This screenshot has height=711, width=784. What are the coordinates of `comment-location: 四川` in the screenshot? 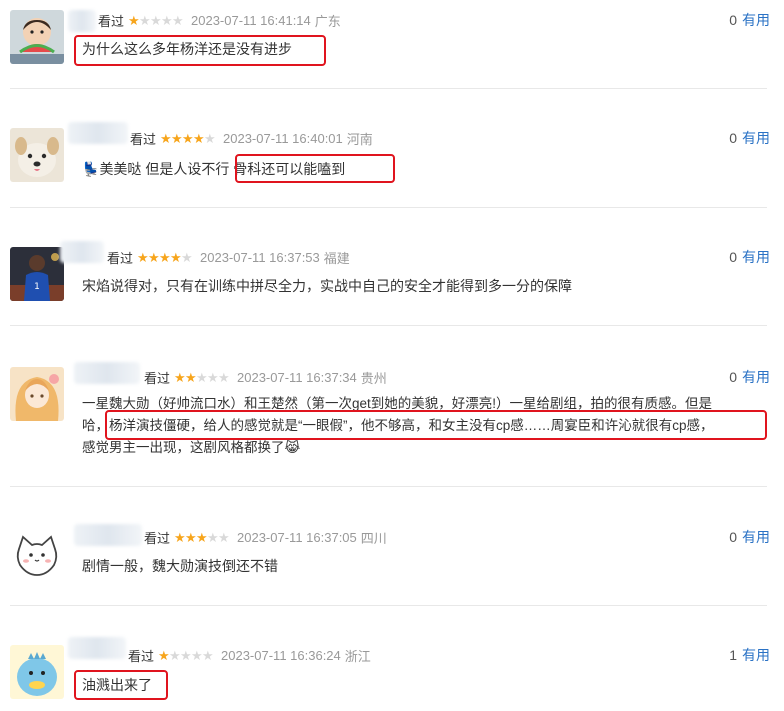 It's located at (373, 538).